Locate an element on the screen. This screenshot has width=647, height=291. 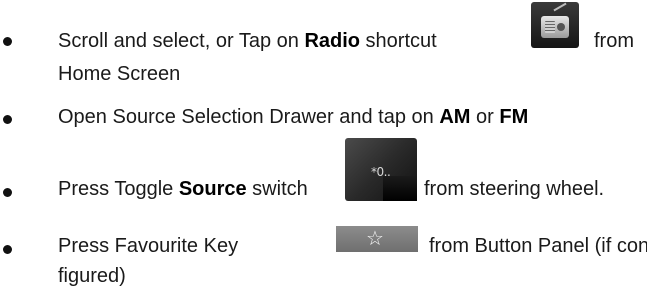
item-4-line-1: Press Favourite Key is located at coordinates (148, 246).